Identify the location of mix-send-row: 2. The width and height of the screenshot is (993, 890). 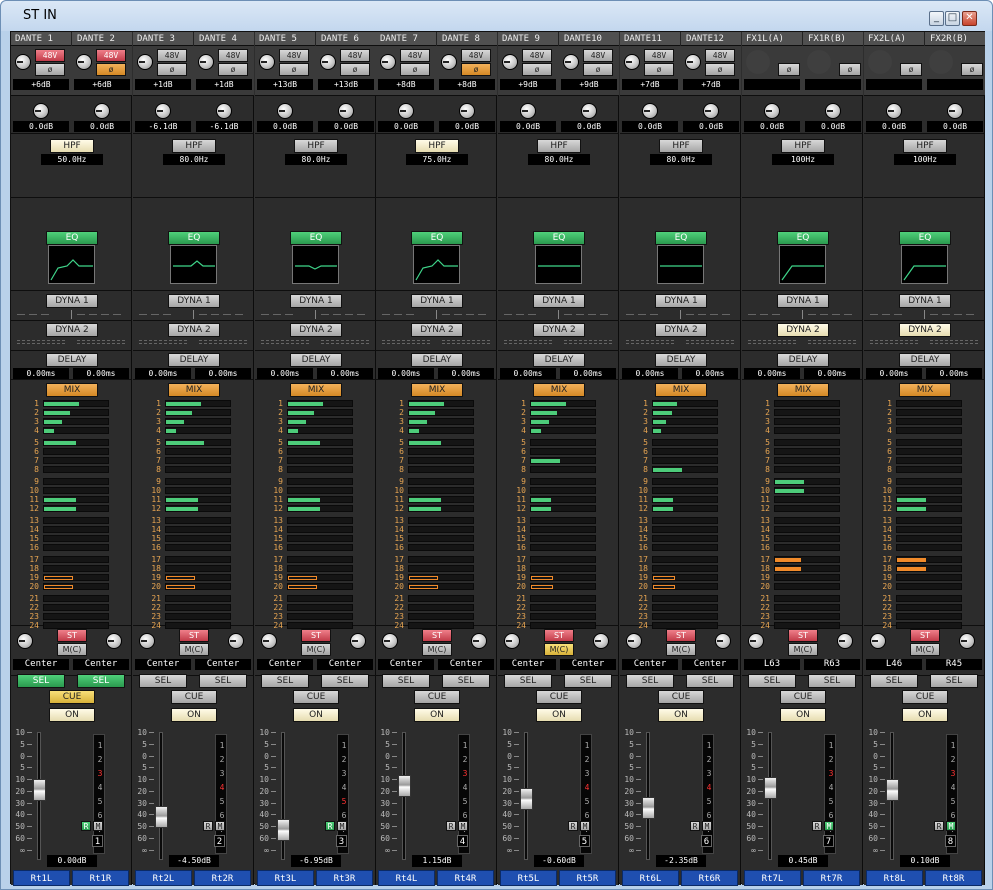
(435, 412).